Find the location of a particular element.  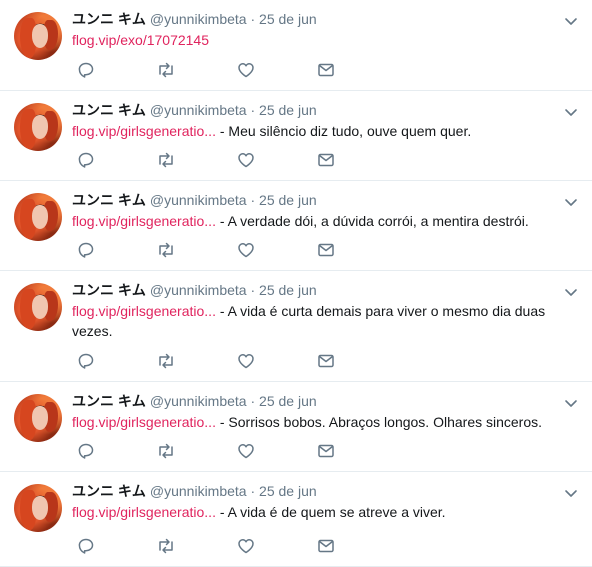

tweet-link: flog.vip/exo/17072145 is located at coordinates (140, 40).